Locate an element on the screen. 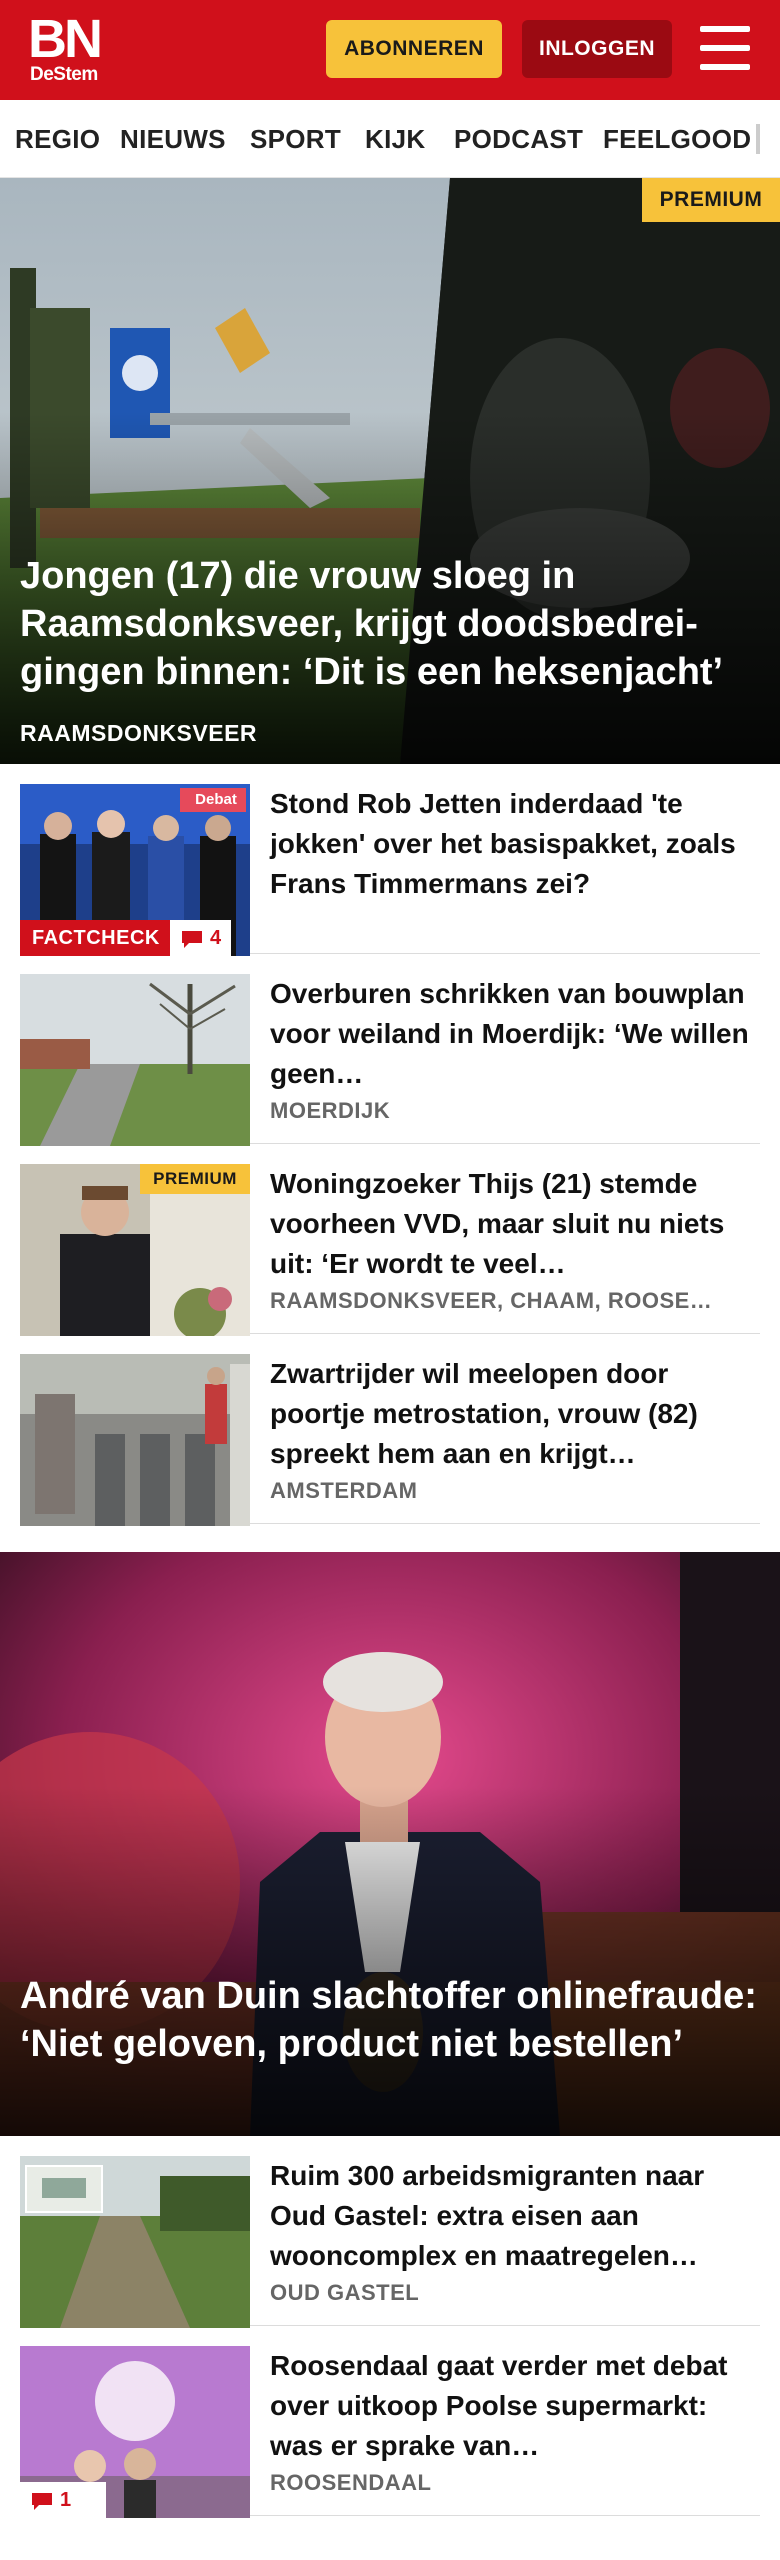  article-location-tag: ROOSENDAAL is located at coordinates (515, 2483).